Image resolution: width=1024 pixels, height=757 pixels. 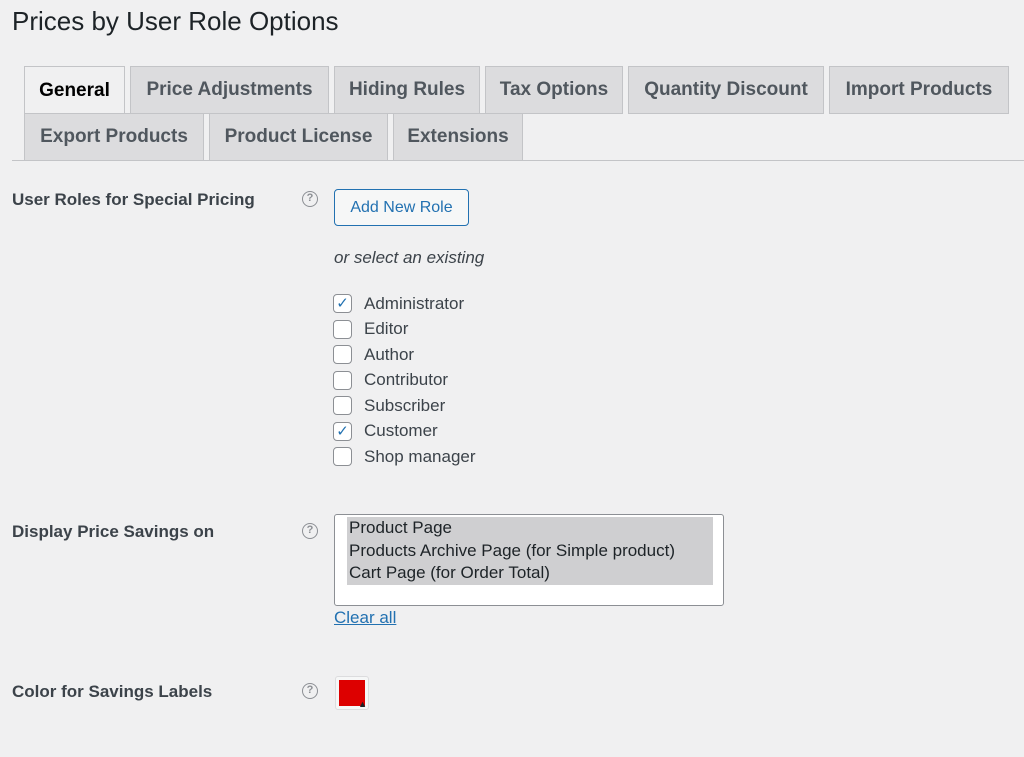 What do you see at coordinates (133, 199) in the screenshot?
I see `user-roles-label: User Roles for Special Pricing` at bounding box center [133, 199].